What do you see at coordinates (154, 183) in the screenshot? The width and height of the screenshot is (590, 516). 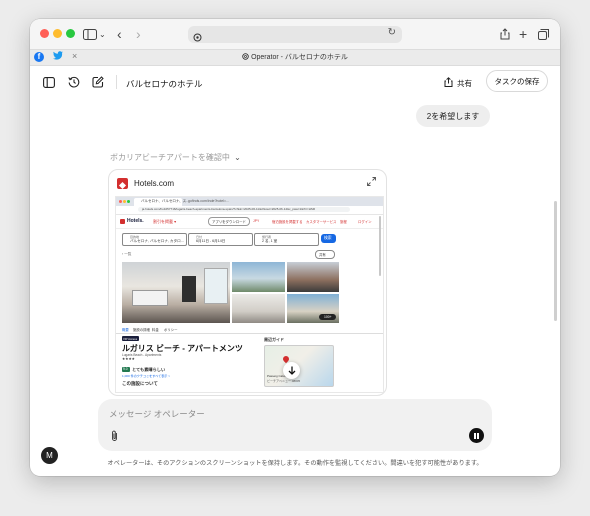 I see `card-title: Hotels.com` at bounding box center [154, 183].